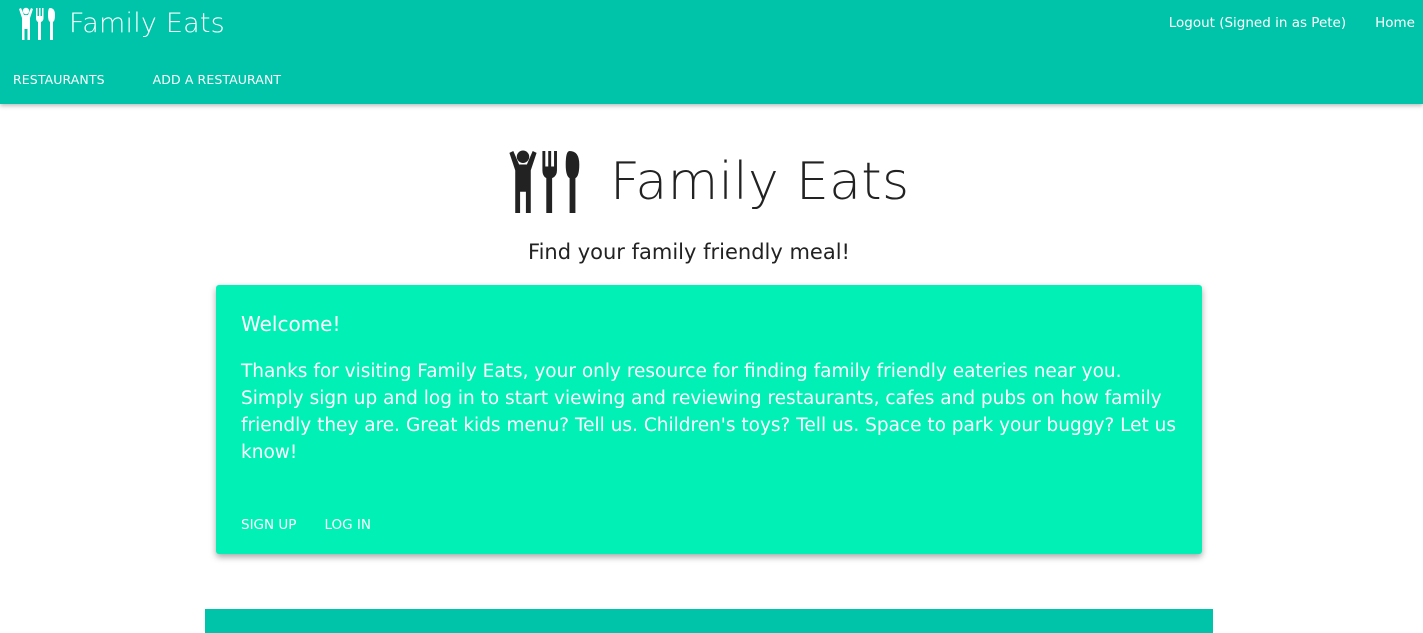  I want to click on log-in-button: LOG IN, so click(347, 525).